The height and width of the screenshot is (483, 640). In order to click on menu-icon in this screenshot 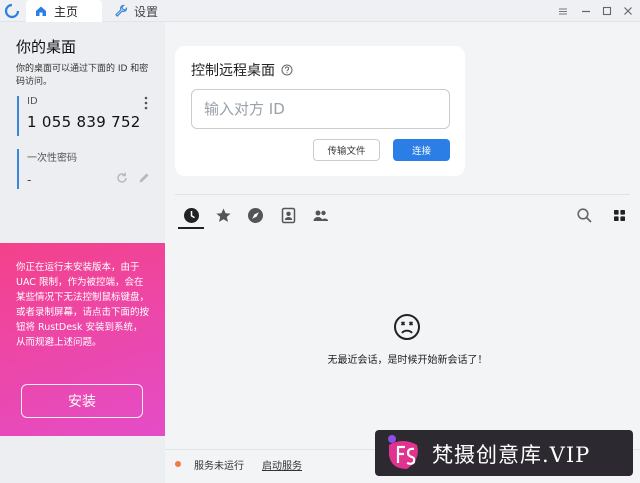, I will do `click(563, 11)`.